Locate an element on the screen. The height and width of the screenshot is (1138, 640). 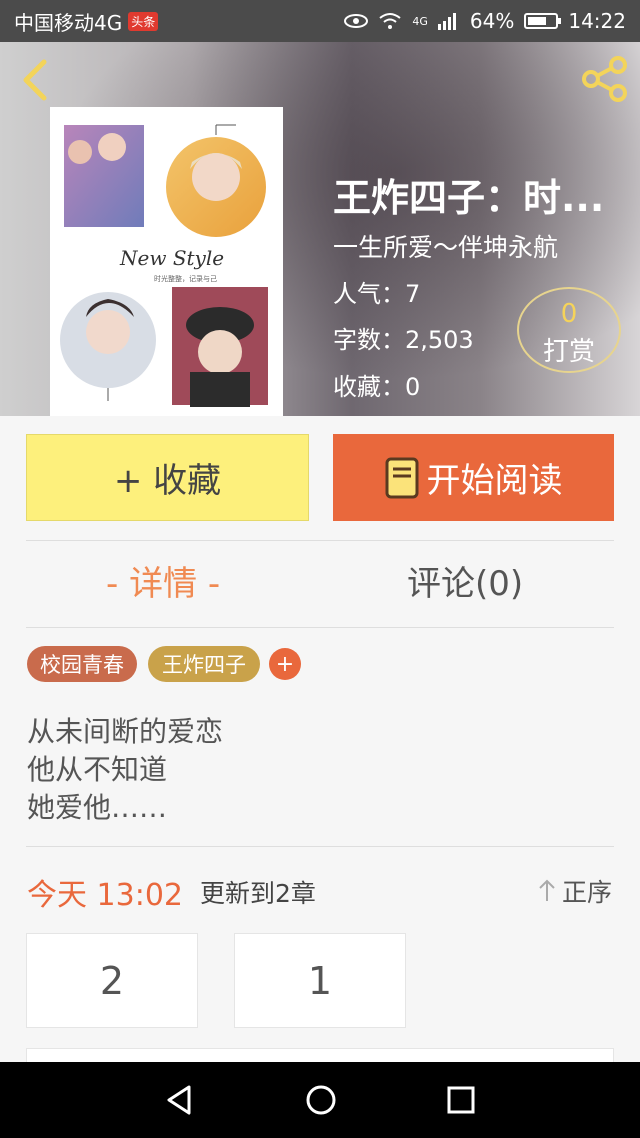
wifi-icon is located at coordinates (390, 21).